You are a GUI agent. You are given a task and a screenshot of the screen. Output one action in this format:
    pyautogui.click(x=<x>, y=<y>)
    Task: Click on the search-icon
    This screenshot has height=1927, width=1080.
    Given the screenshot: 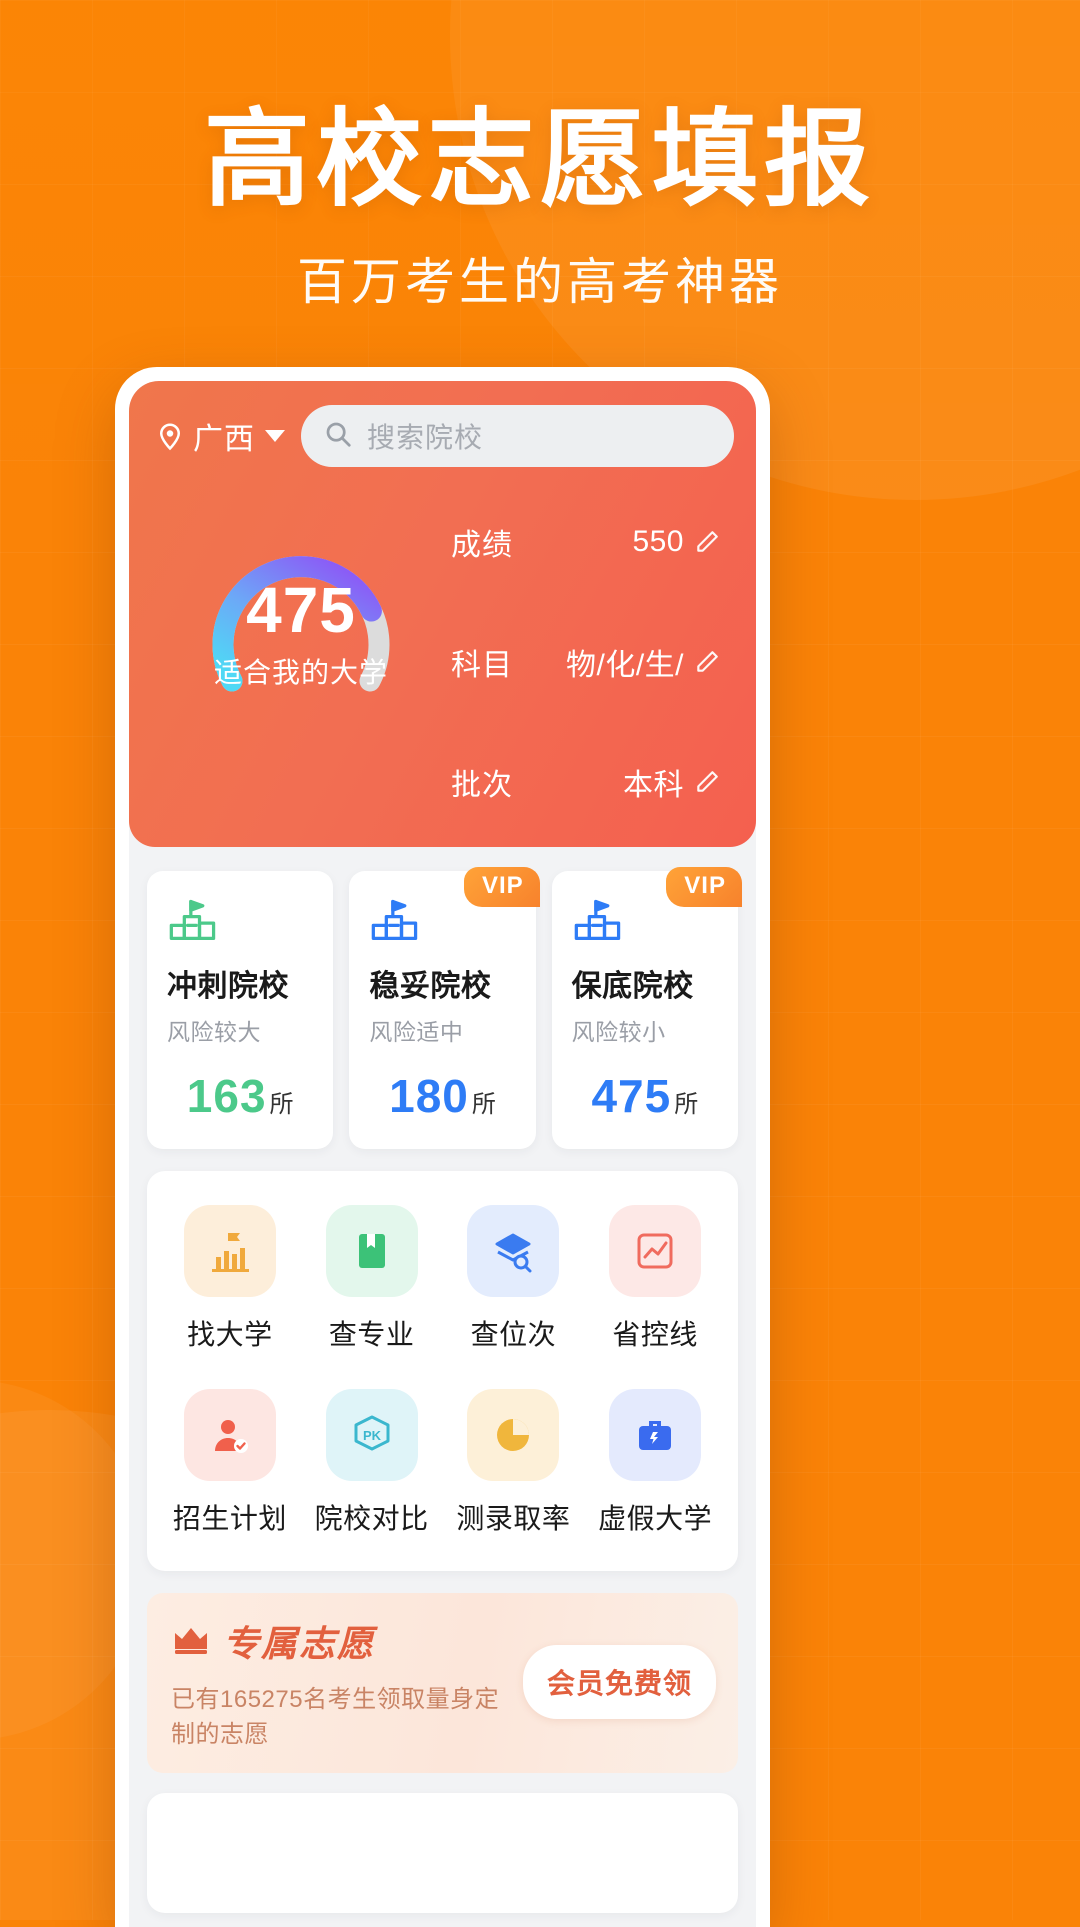 What is the action you would take?
    pyautogui.click(x=338, y=436)
    